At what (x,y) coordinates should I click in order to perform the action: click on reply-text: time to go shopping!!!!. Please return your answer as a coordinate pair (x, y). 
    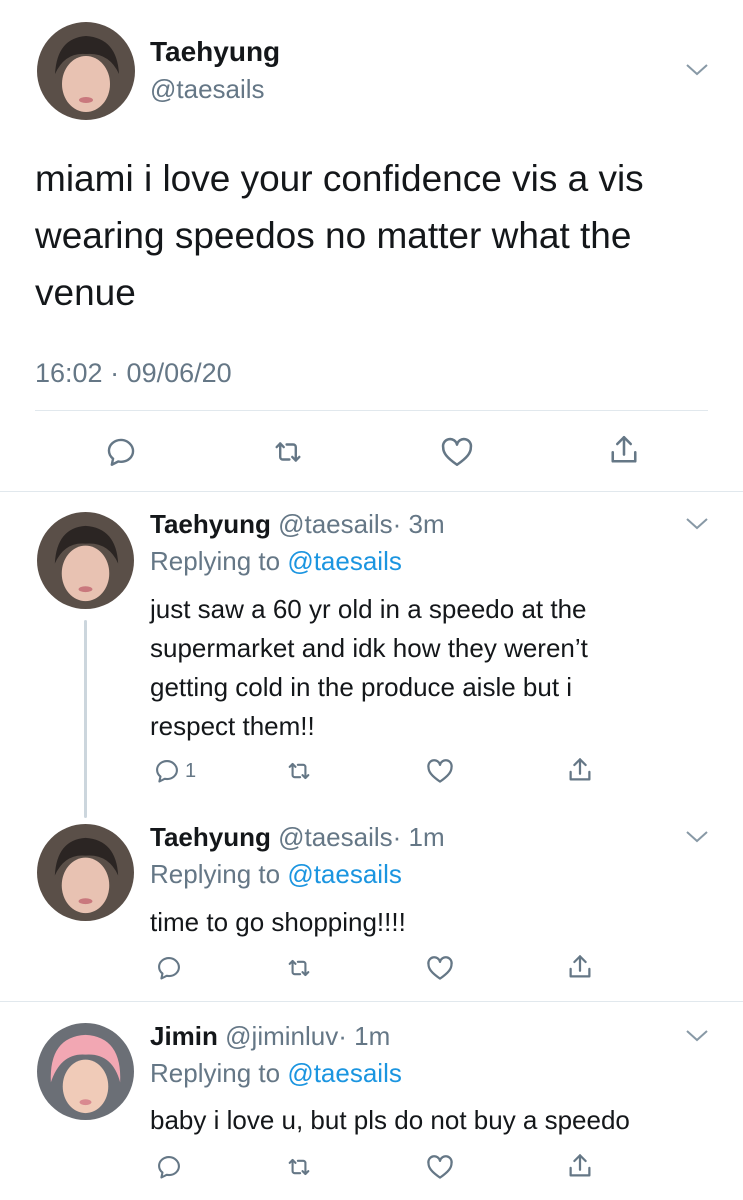
    Looking at the image, I should click on (278, 922).